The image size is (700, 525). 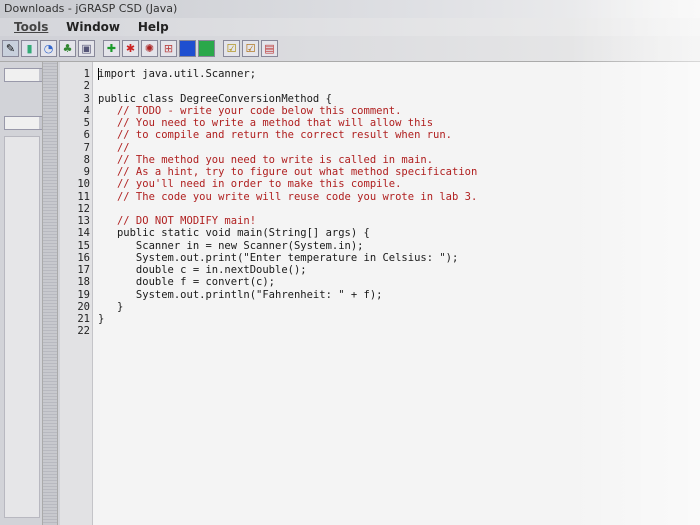 What do you see at coordinates (83, 270) in the screenshot?
I see `line-number: 17` at bounding box center [83, 270].